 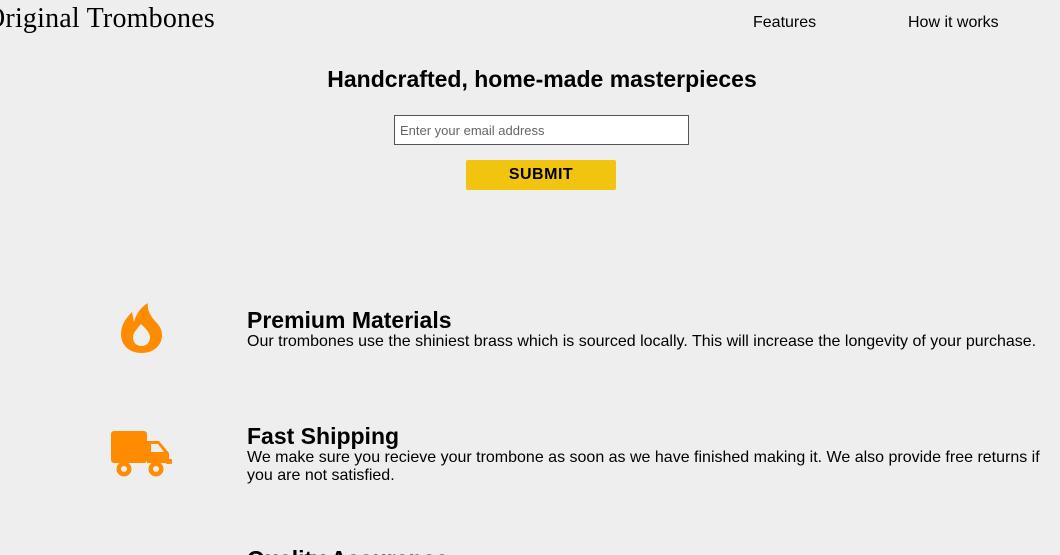 What do you see at coordinates (953, 23) in the screenshot?
I see `nav-link-how-it-works: How it works` at bounding box center [953, 23].